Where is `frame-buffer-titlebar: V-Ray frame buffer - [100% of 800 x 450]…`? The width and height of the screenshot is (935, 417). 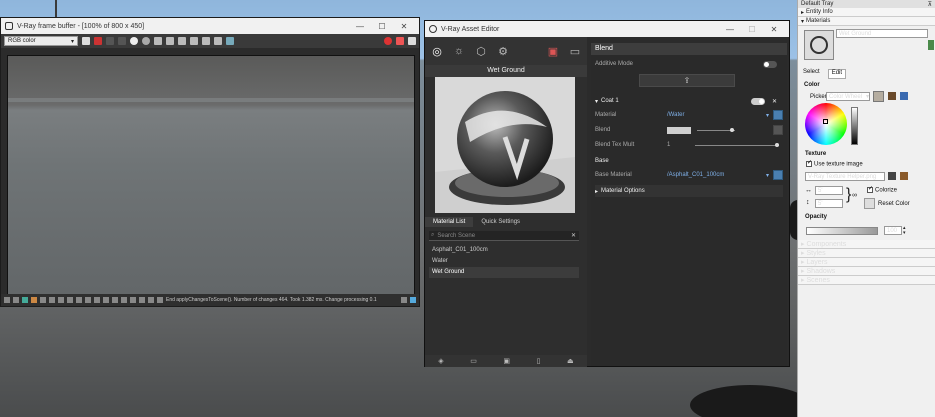 frame-buffer-titlebar: V-Ray frame buffer - [100% of 800 x 450]… is located at coordinates (210, 26).